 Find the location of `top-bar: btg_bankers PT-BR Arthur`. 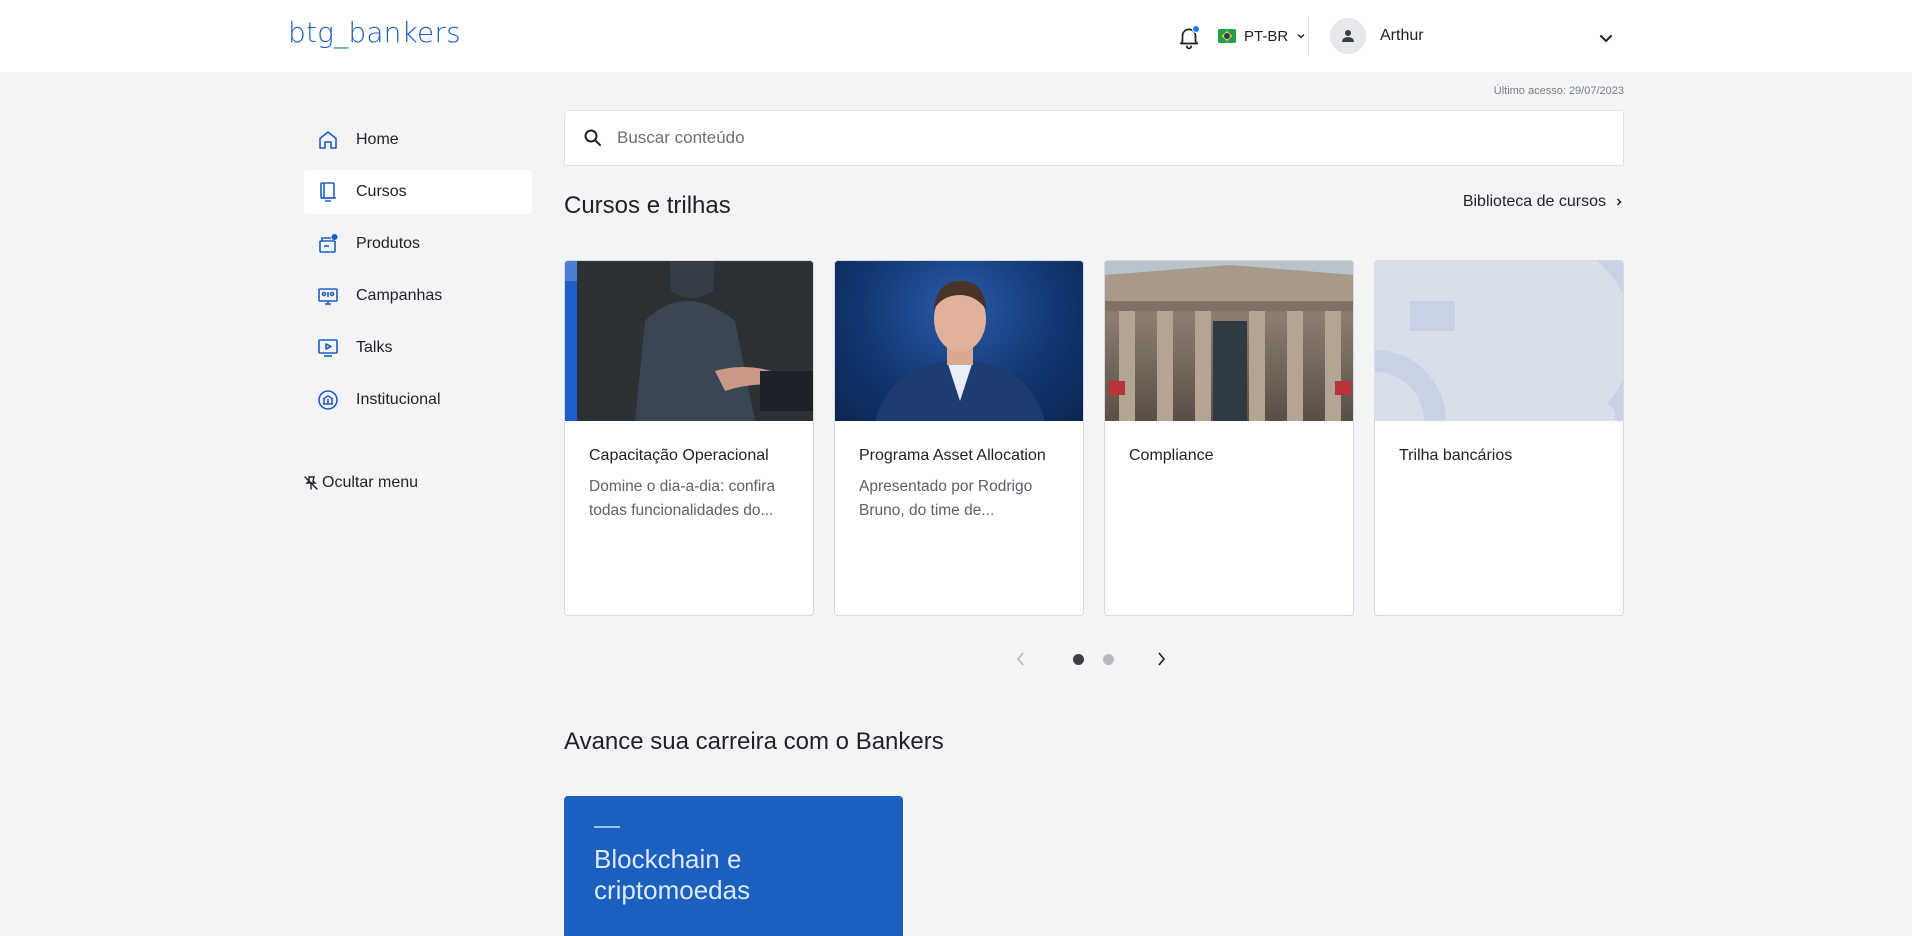

top-bar: btg_bankers PT-BR Arthur is located at coordinates (956, 36).